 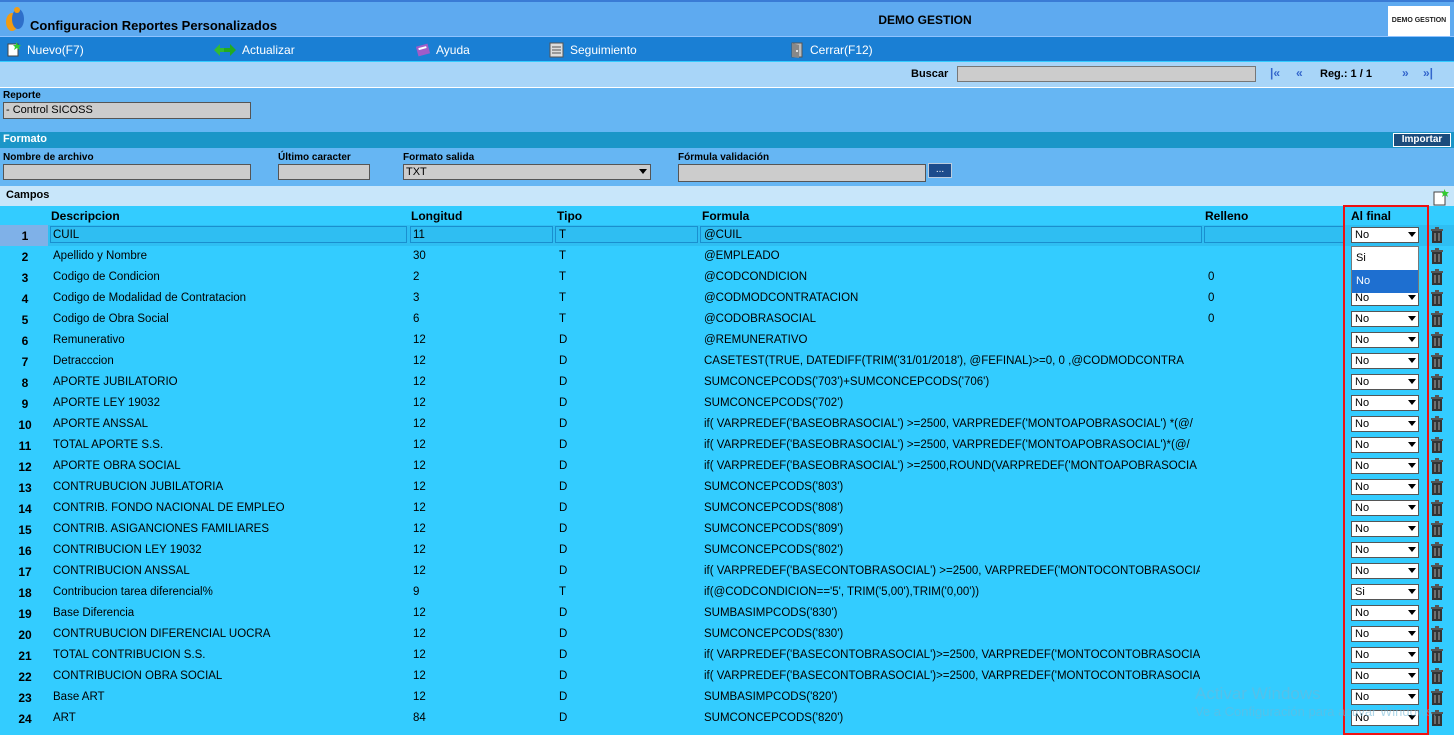 I want to click on cell-formula: SUMCONCEPCODS('830'), so click(x=952, y=634).